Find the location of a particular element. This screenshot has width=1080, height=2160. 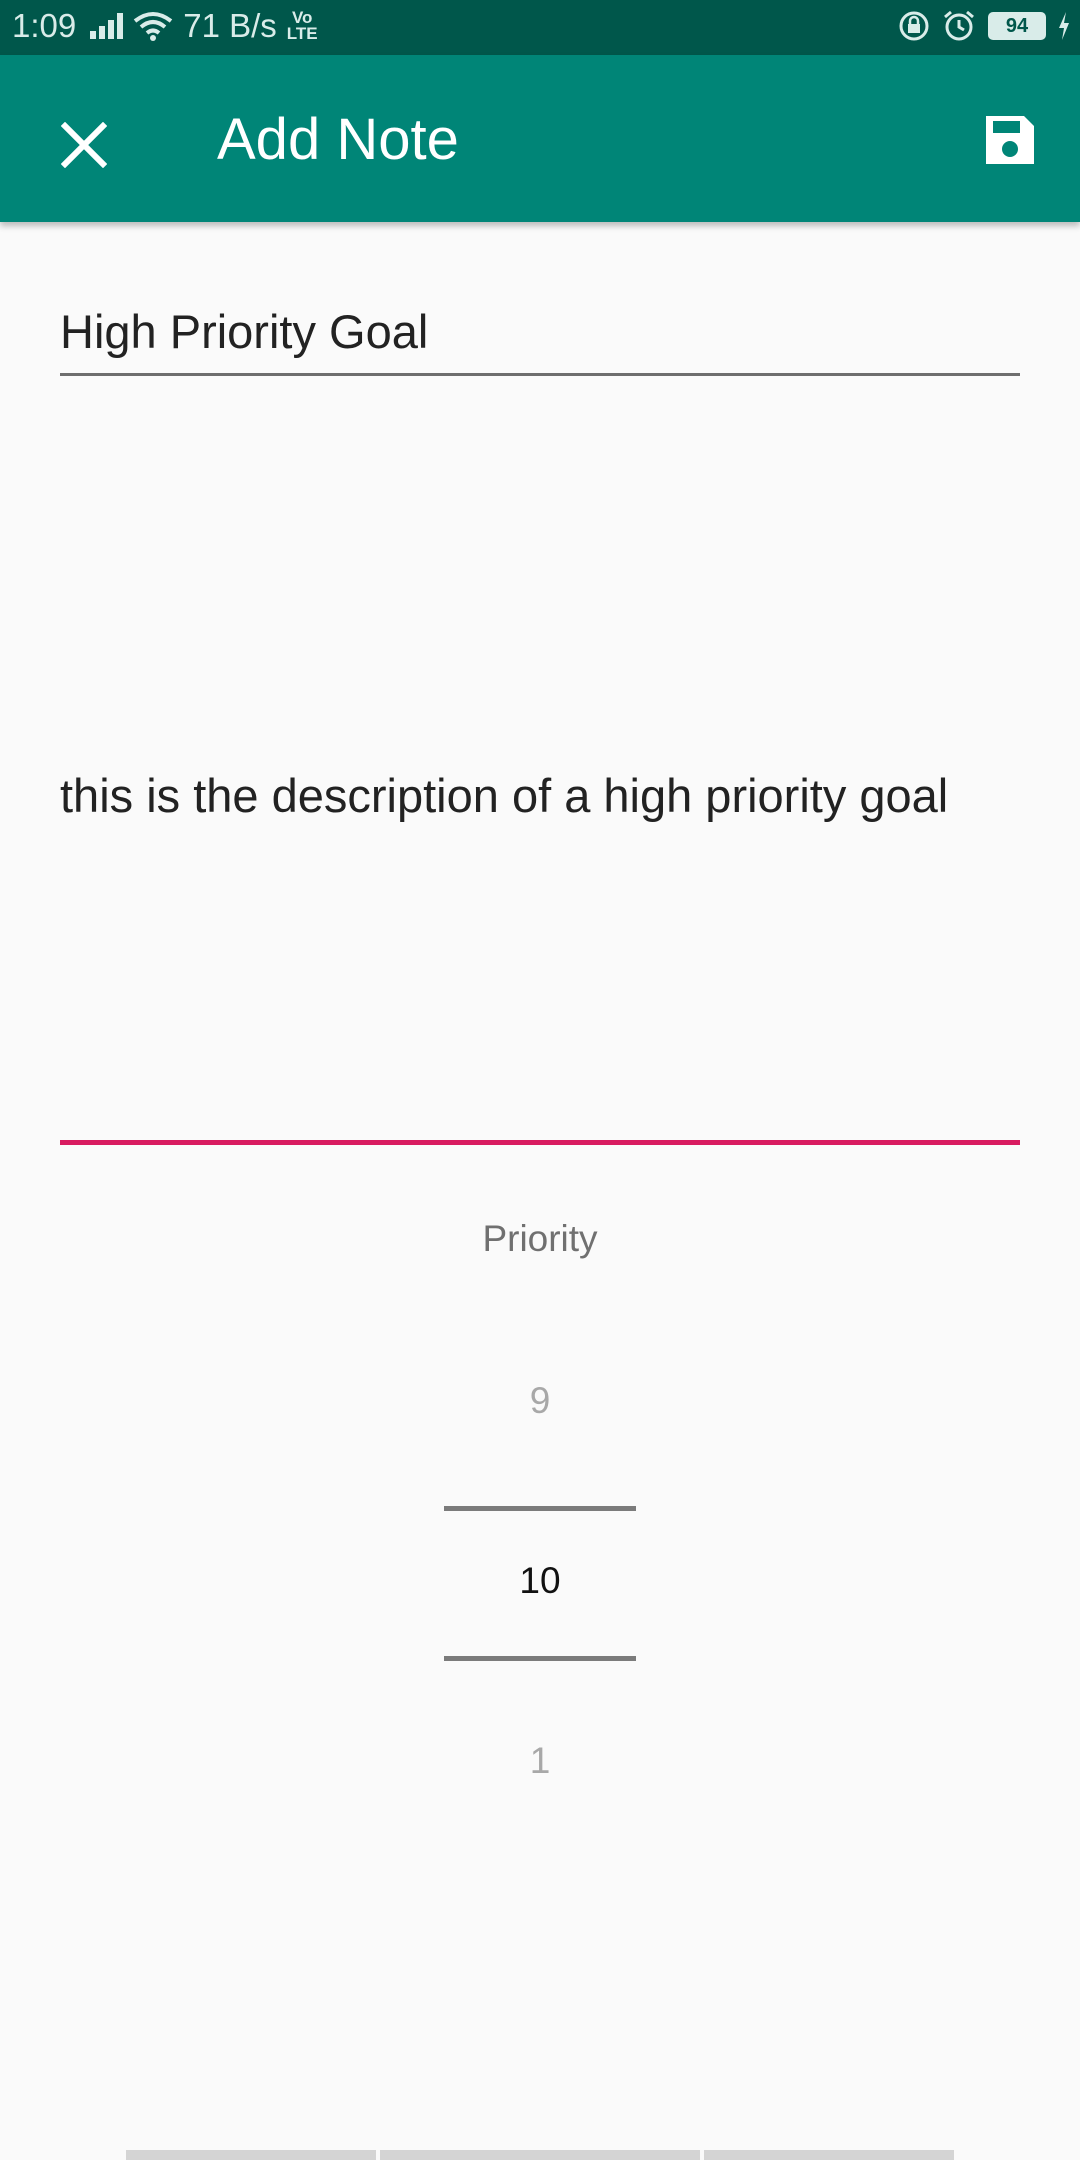

picker-divider-bottom is located at coordinates (540, 1658).